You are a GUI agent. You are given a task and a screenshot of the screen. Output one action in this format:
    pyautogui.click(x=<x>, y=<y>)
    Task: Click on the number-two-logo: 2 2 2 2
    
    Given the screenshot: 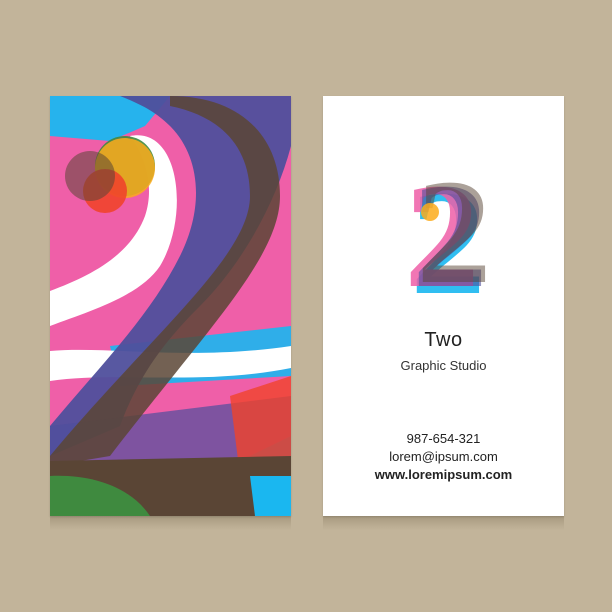 What is the action you would take?
    pyautogui.click(x=448, y=238)
    